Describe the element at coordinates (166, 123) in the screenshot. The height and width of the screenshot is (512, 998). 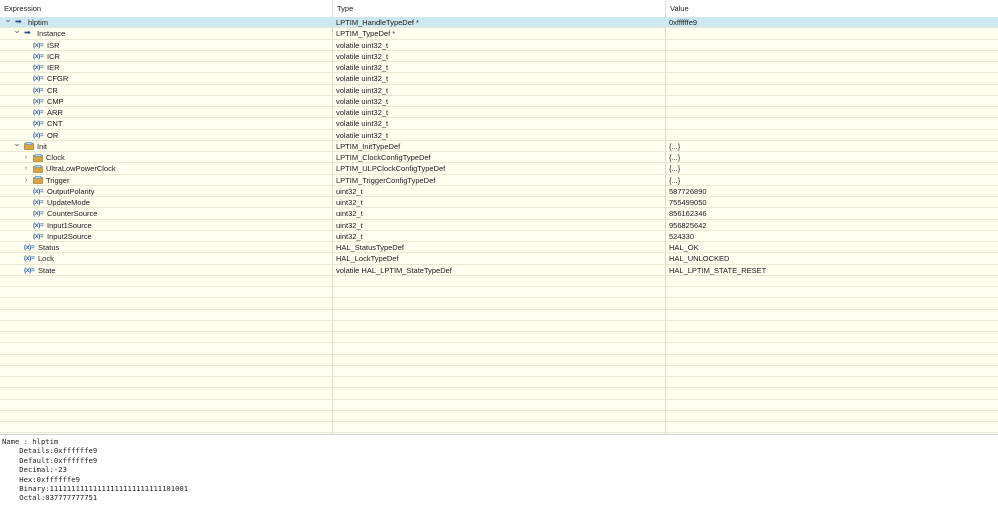
I see `expression-cell: (x)= CNT` at that location.